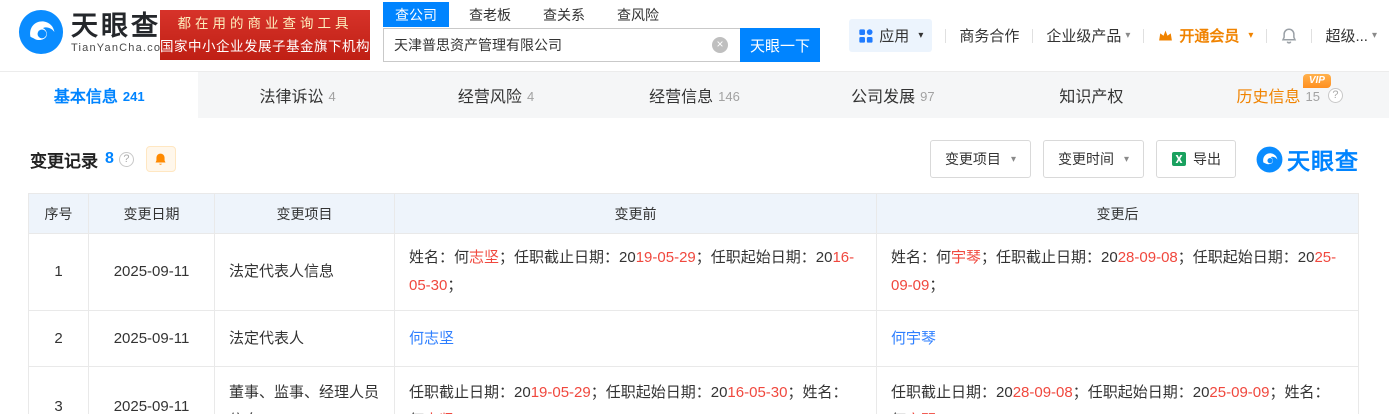  Describe the element at coordinates (265, 46) in the screenshot. I see `slogan-line-2: 国家中小企业发展子基金旗下机构` at that location.